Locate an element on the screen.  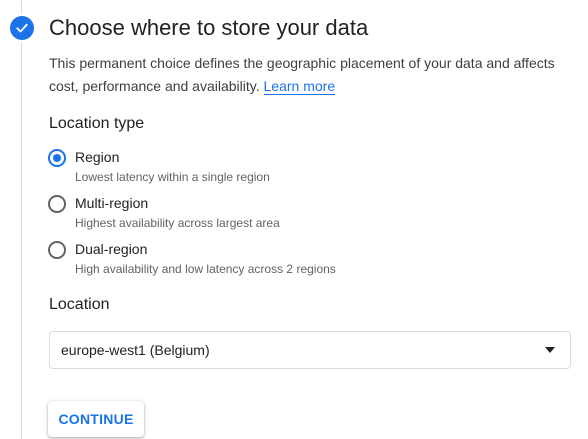
step-complete-check-icon is located at coordinates (22, 28).